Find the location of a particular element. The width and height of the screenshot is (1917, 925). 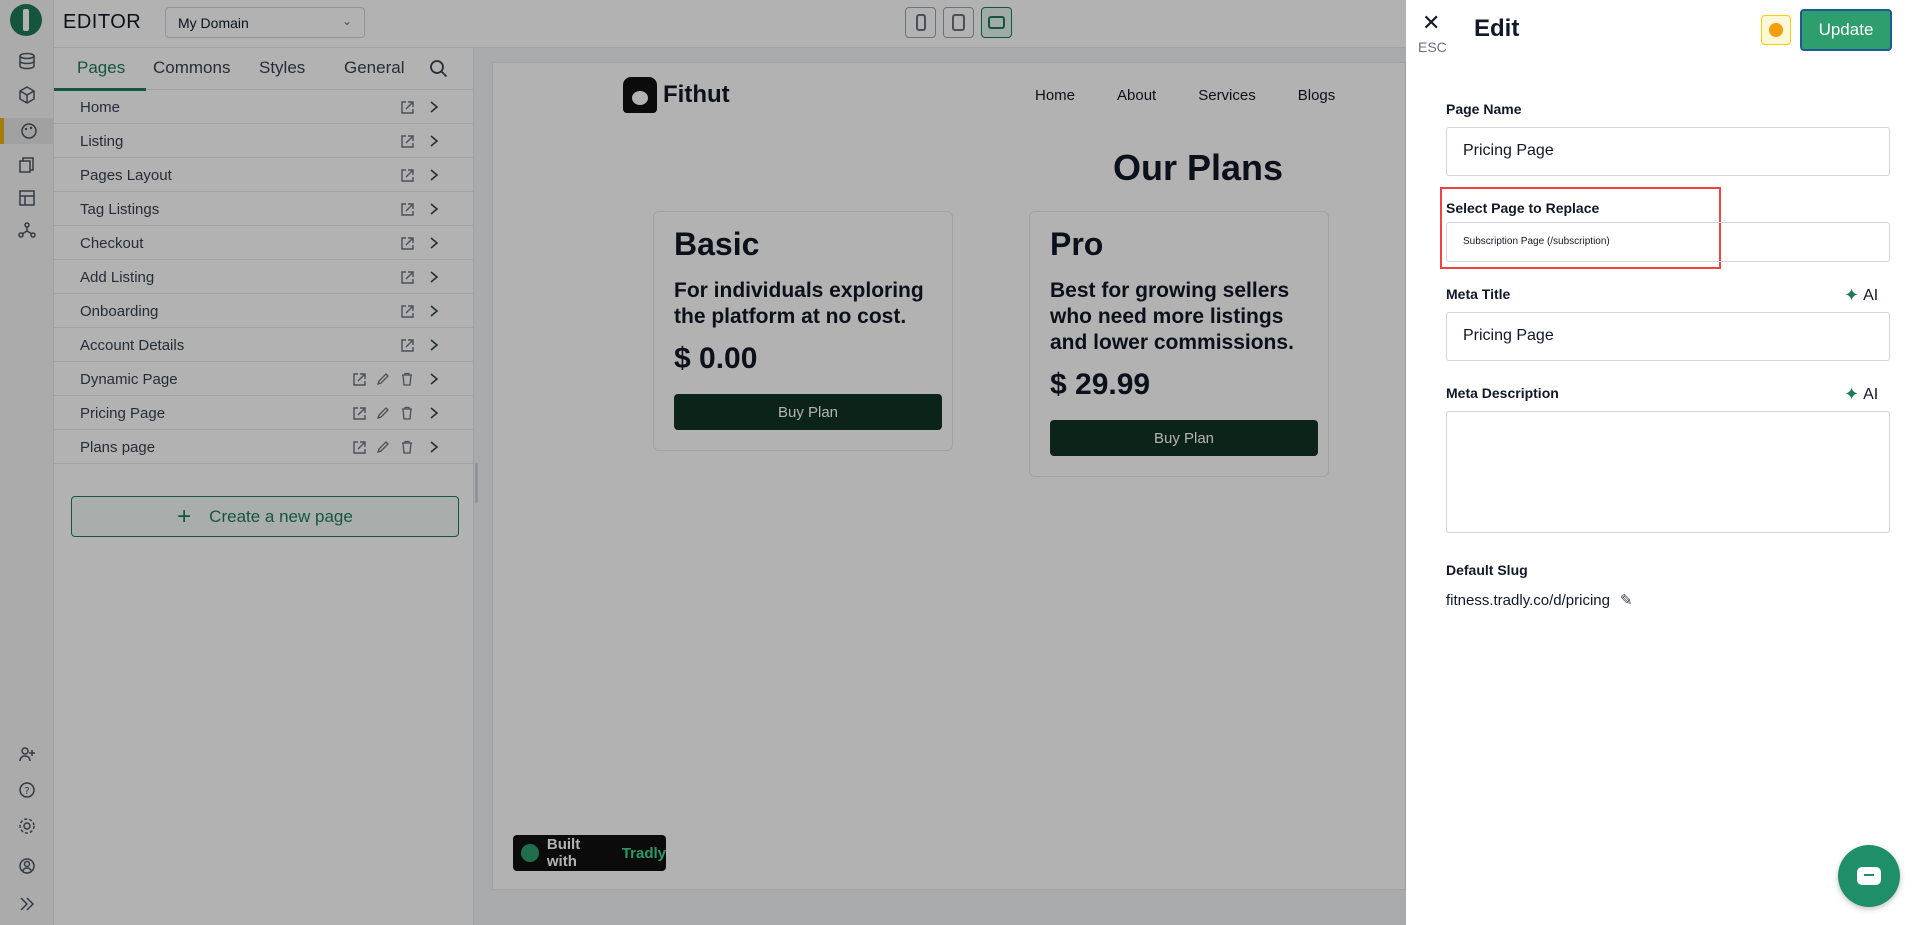

default-slug: fitness.tradly.co/d/pricing ✎ is located at coordinates (1539, 600).